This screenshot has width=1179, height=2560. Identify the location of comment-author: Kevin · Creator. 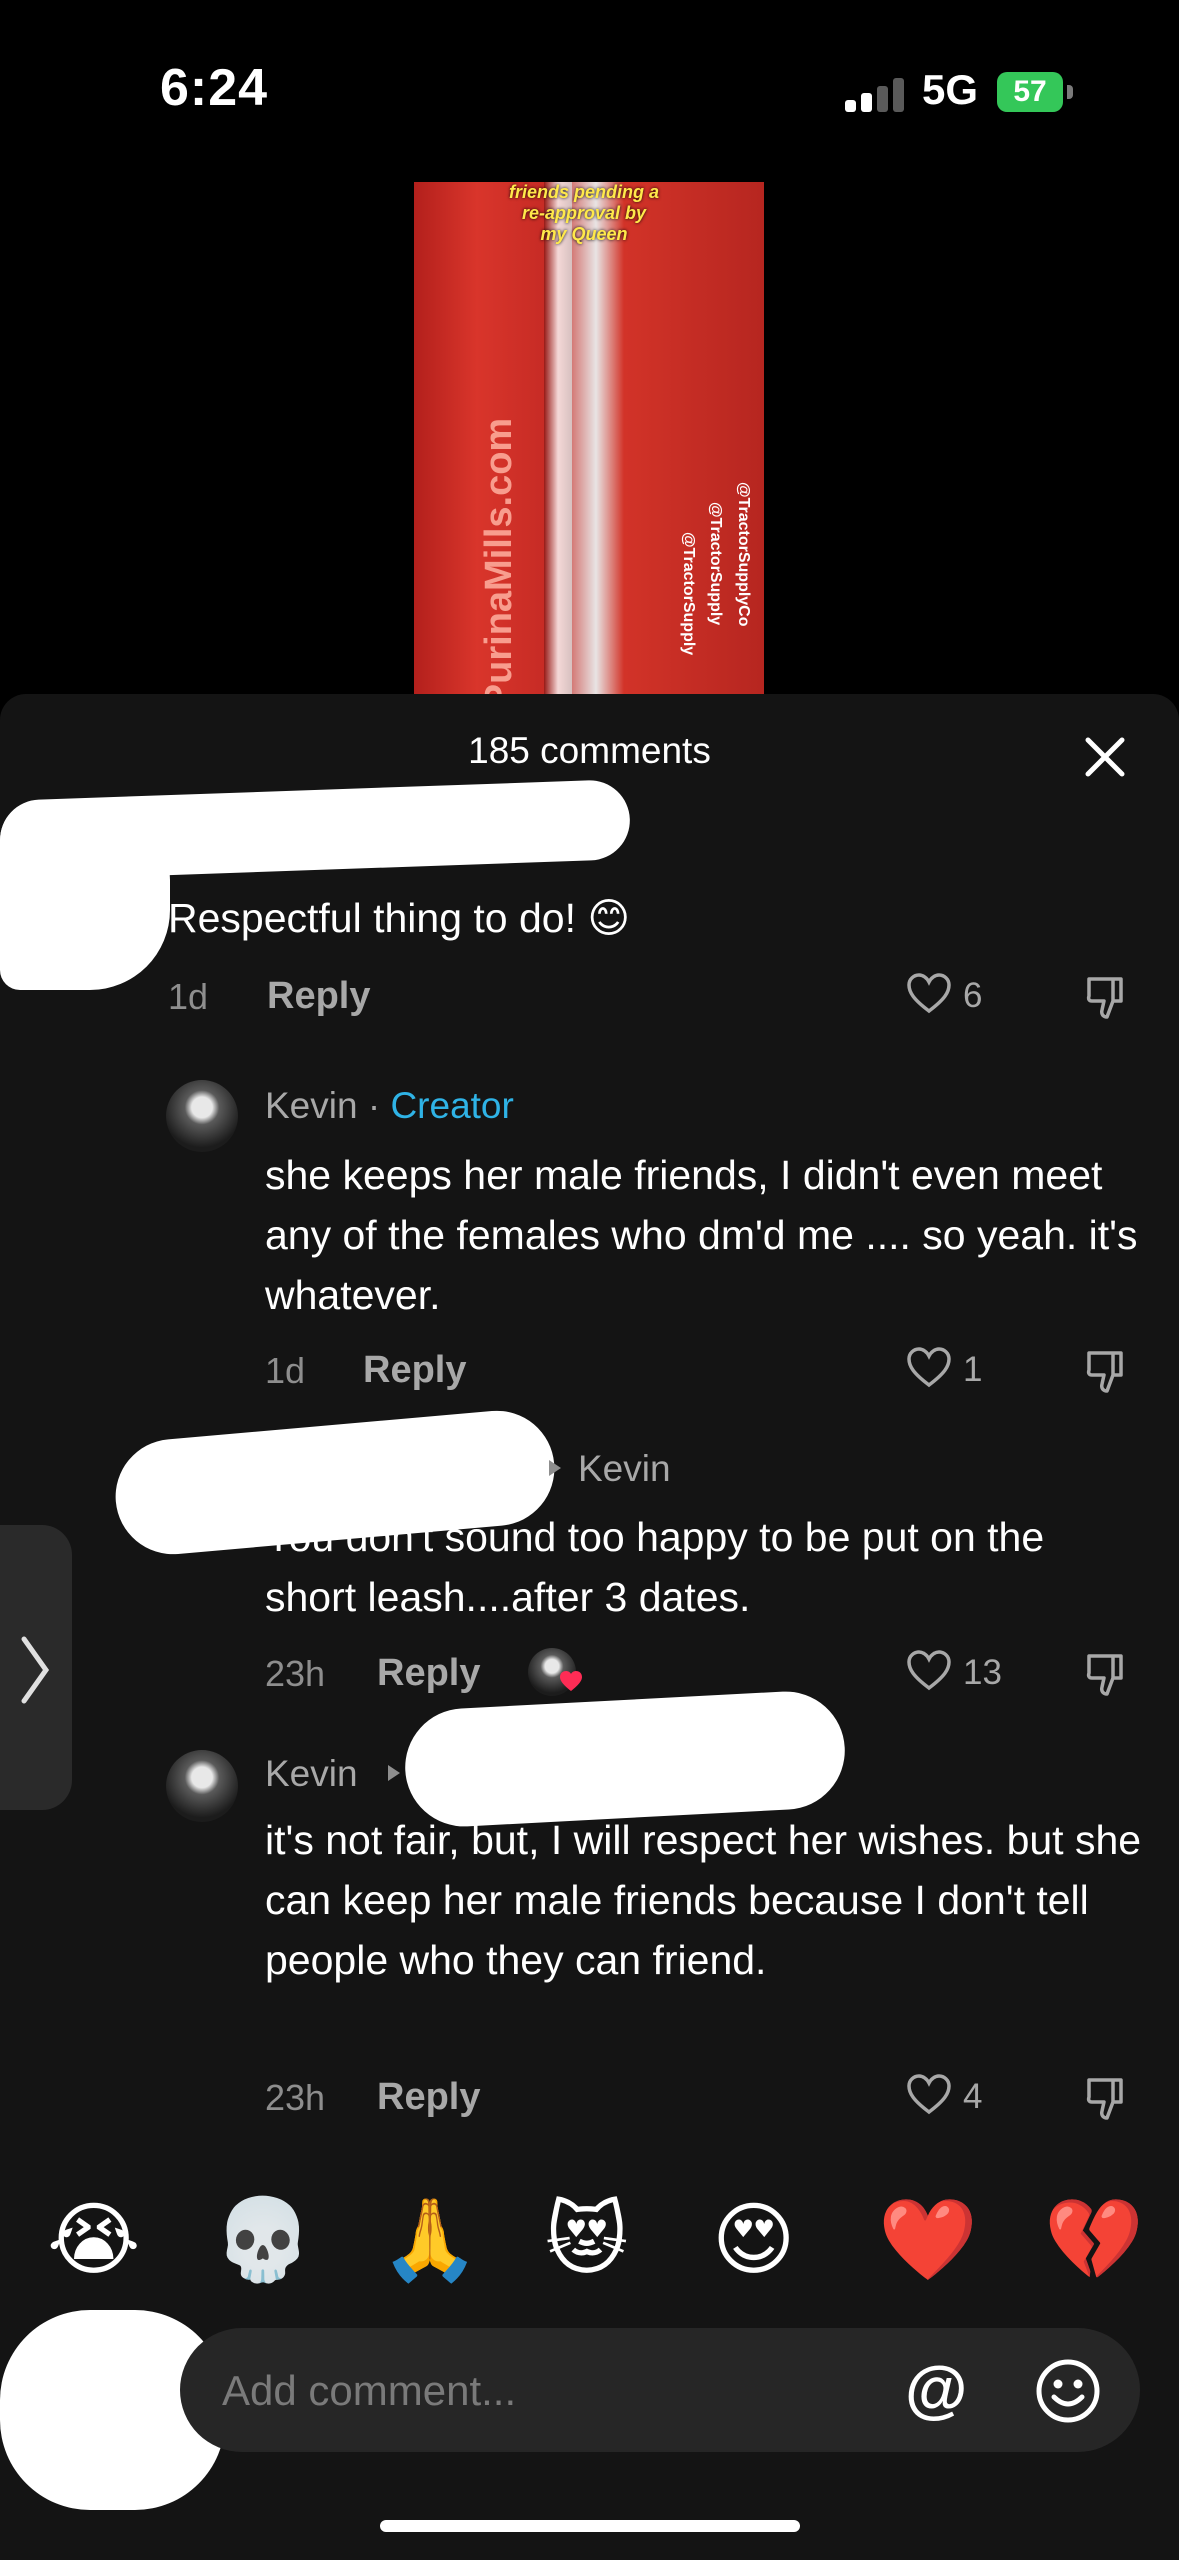
(389, 1106).